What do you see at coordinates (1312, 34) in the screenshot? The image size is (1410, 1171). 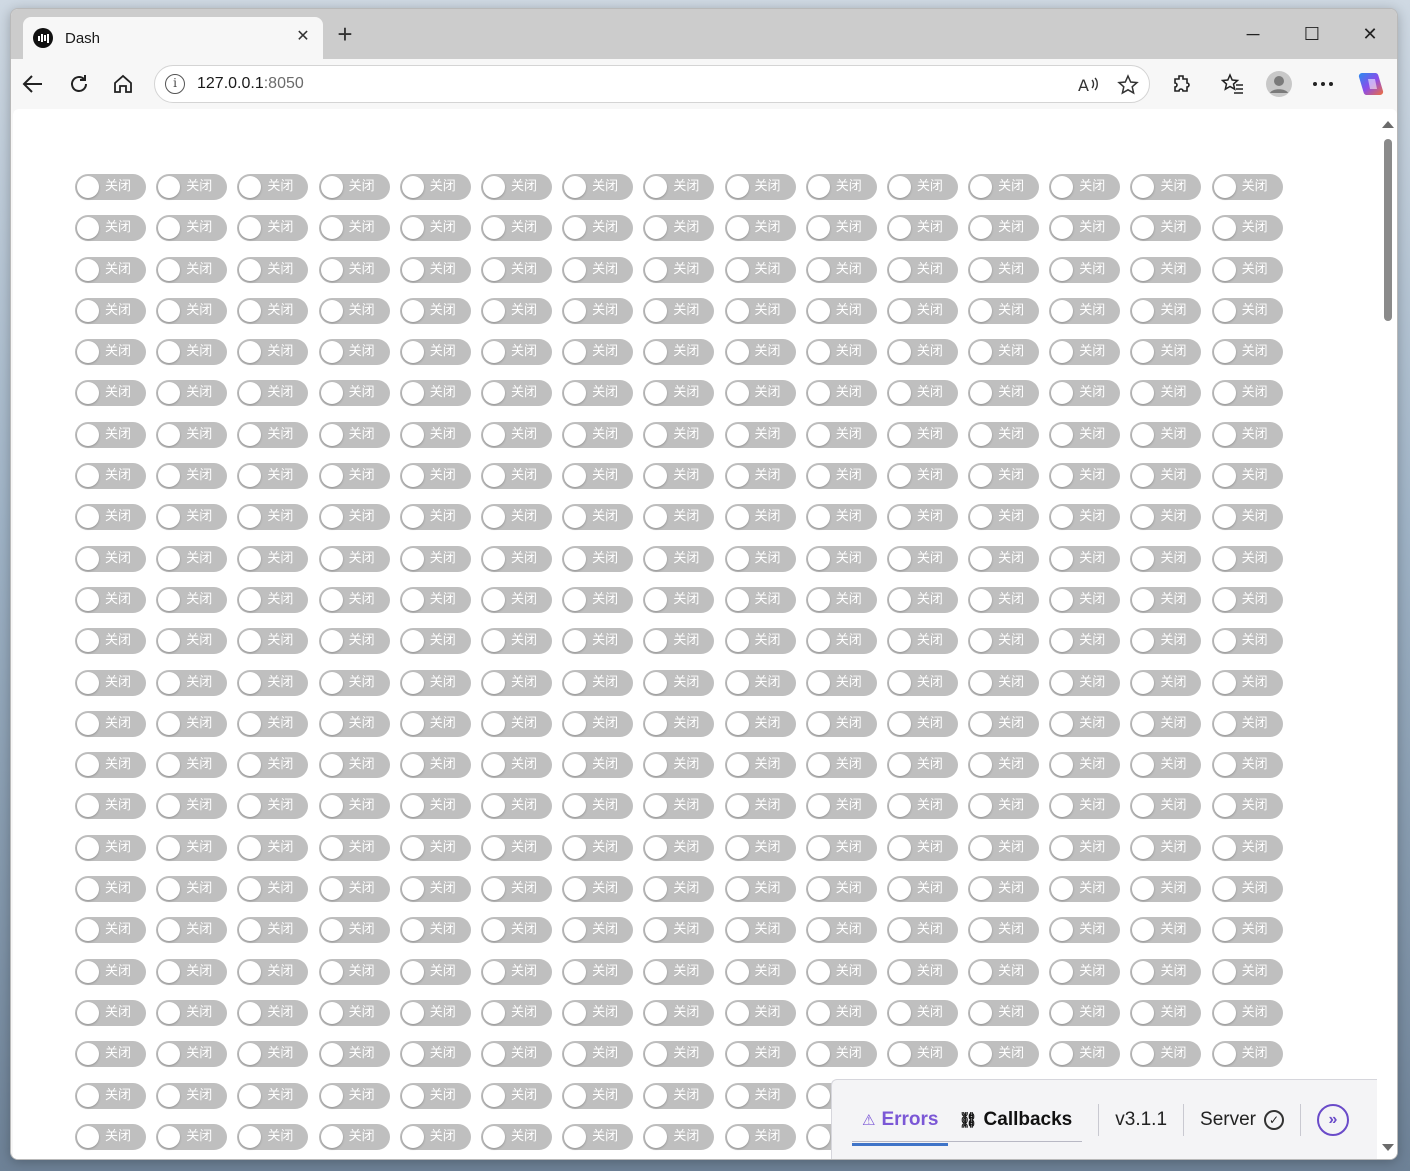 I see `maximize-icon: ☐` at bounding box center [1312, 34].